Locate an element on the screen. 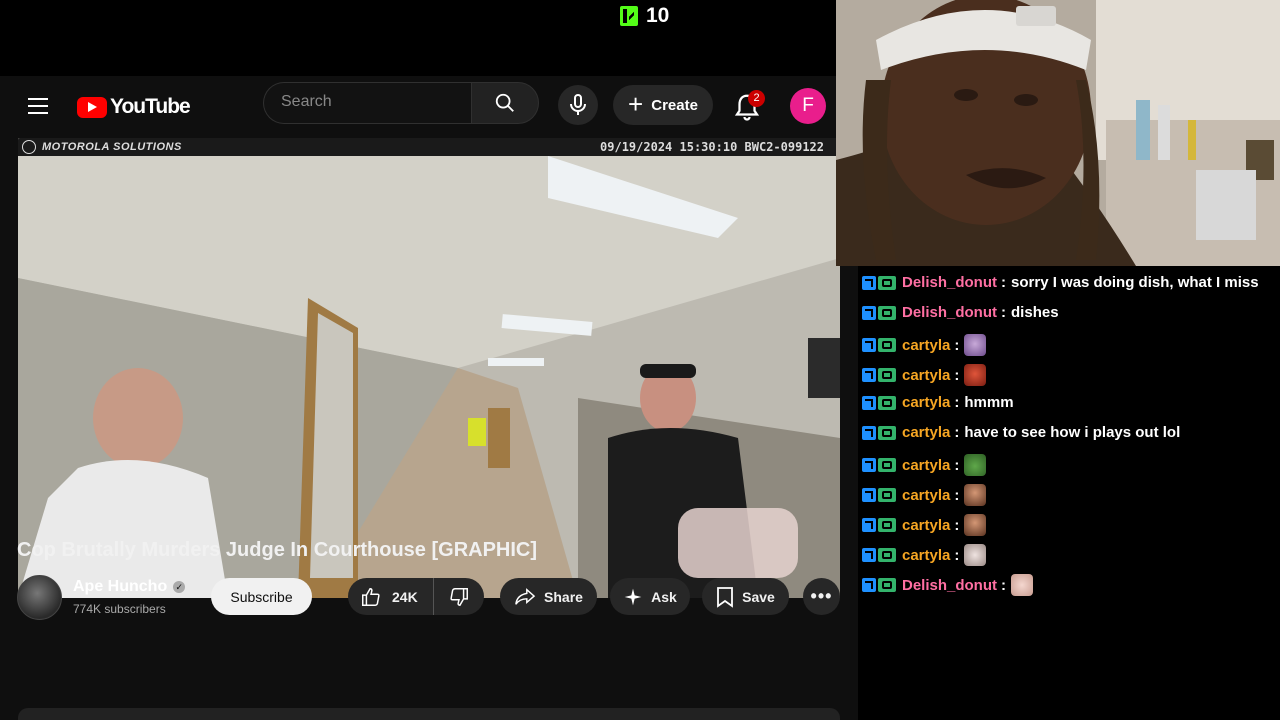  ask-label: Ask is located at coordinates (664, 596).